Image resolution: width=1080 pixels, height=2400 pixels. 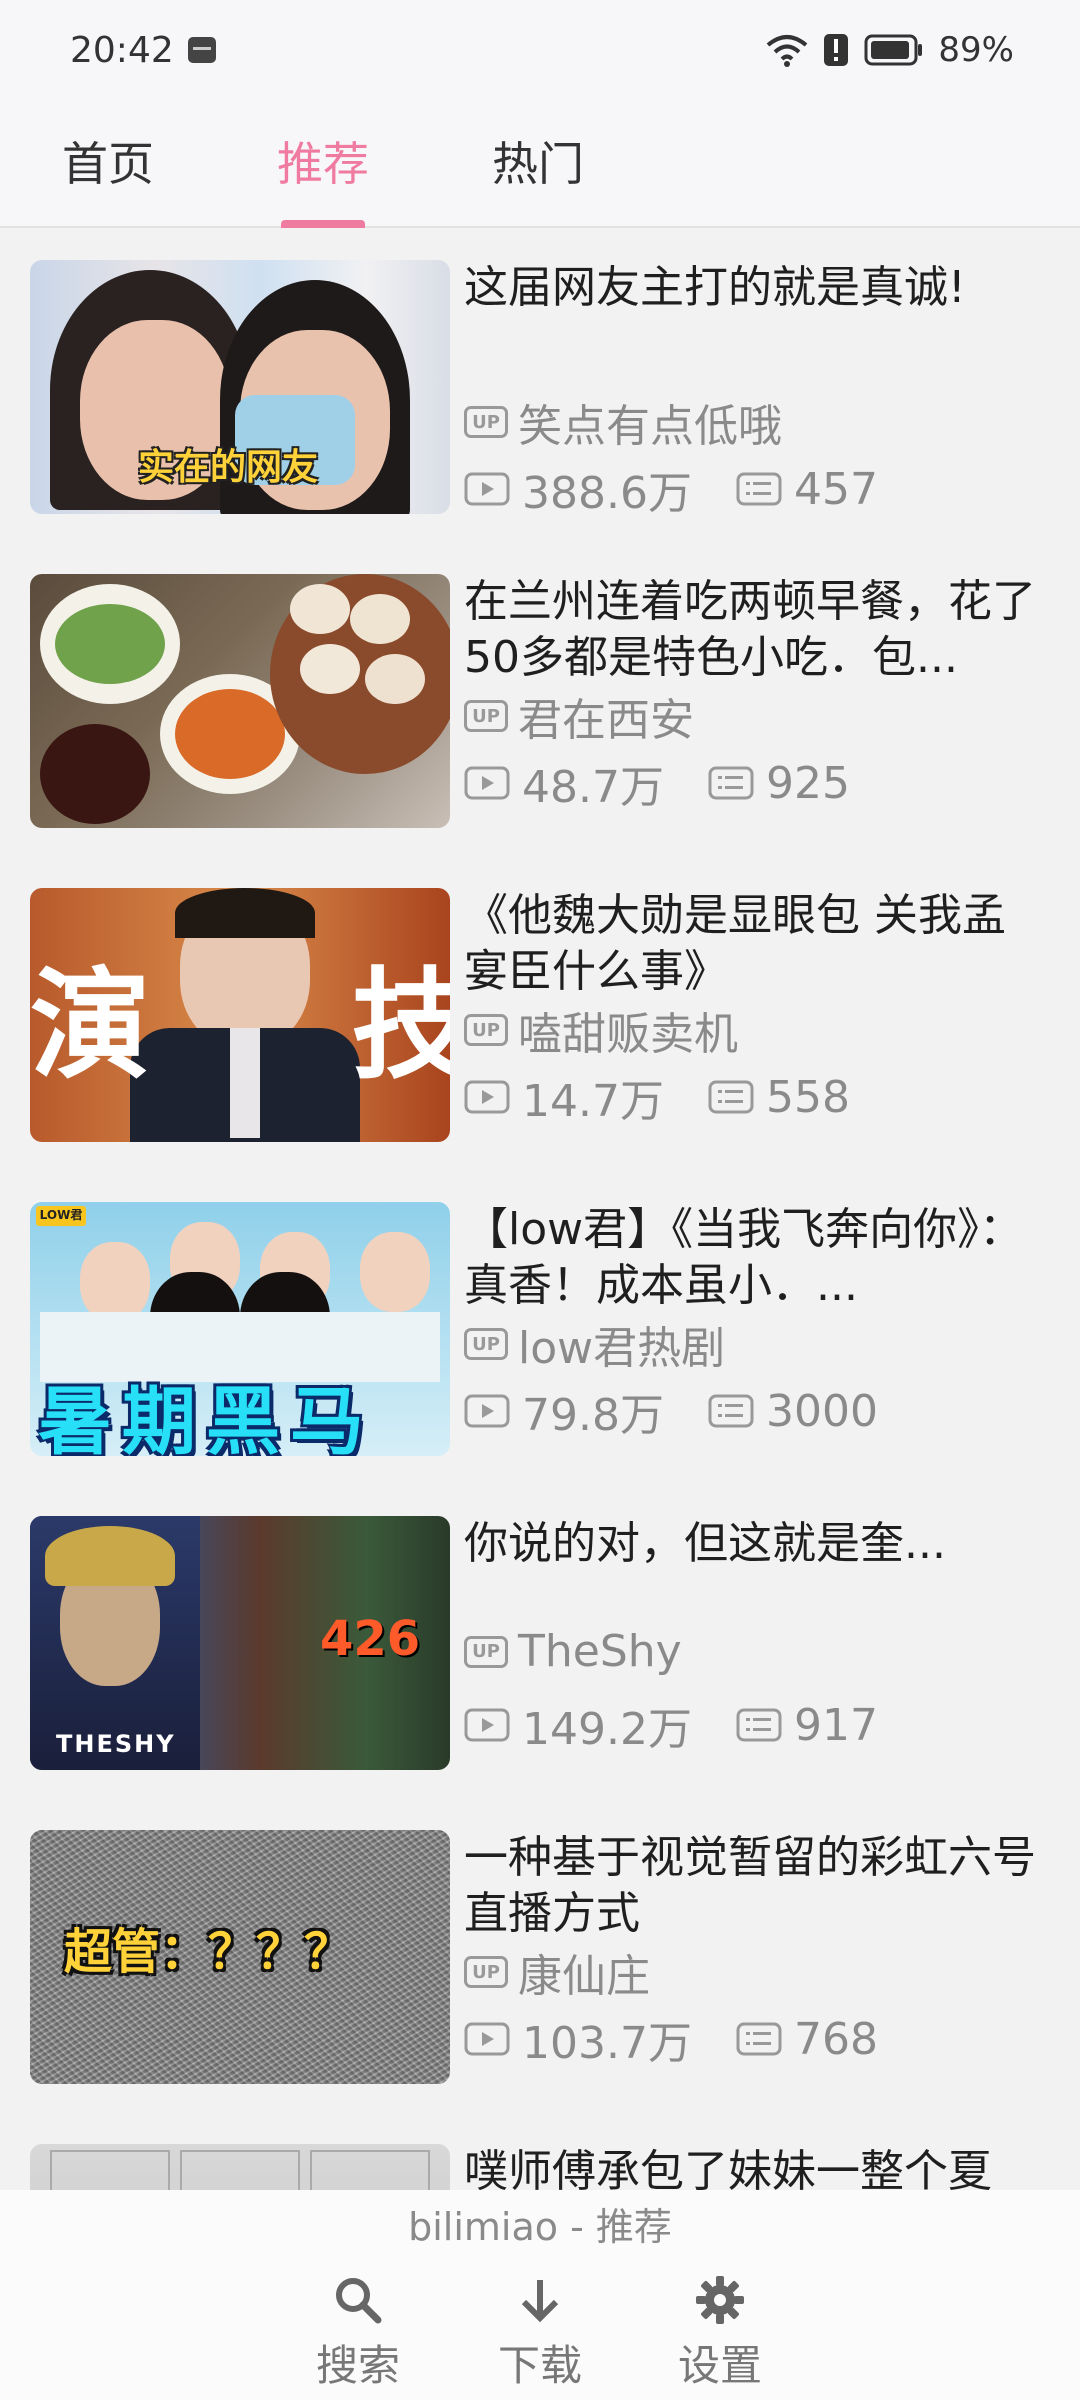 I want to click on video-thumbnail: 超管：？？？, so click(x=240, y=1957).